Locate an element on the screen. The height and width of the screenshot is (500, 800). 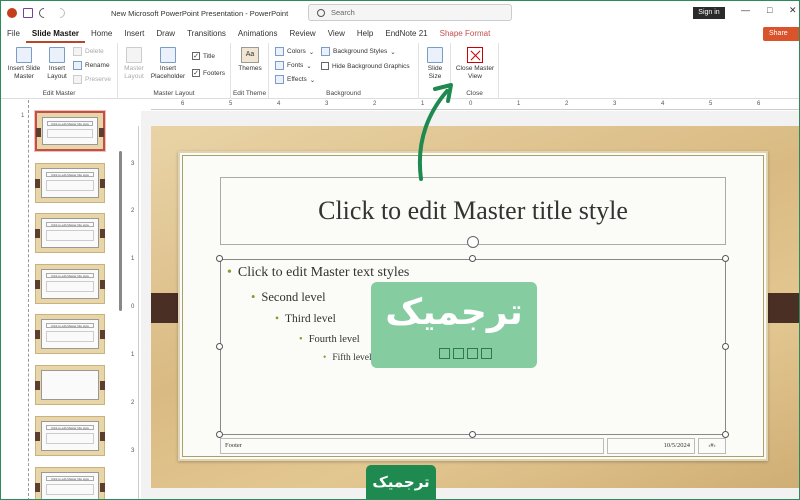
slide-master-icon is located at coordinates (24, 55).